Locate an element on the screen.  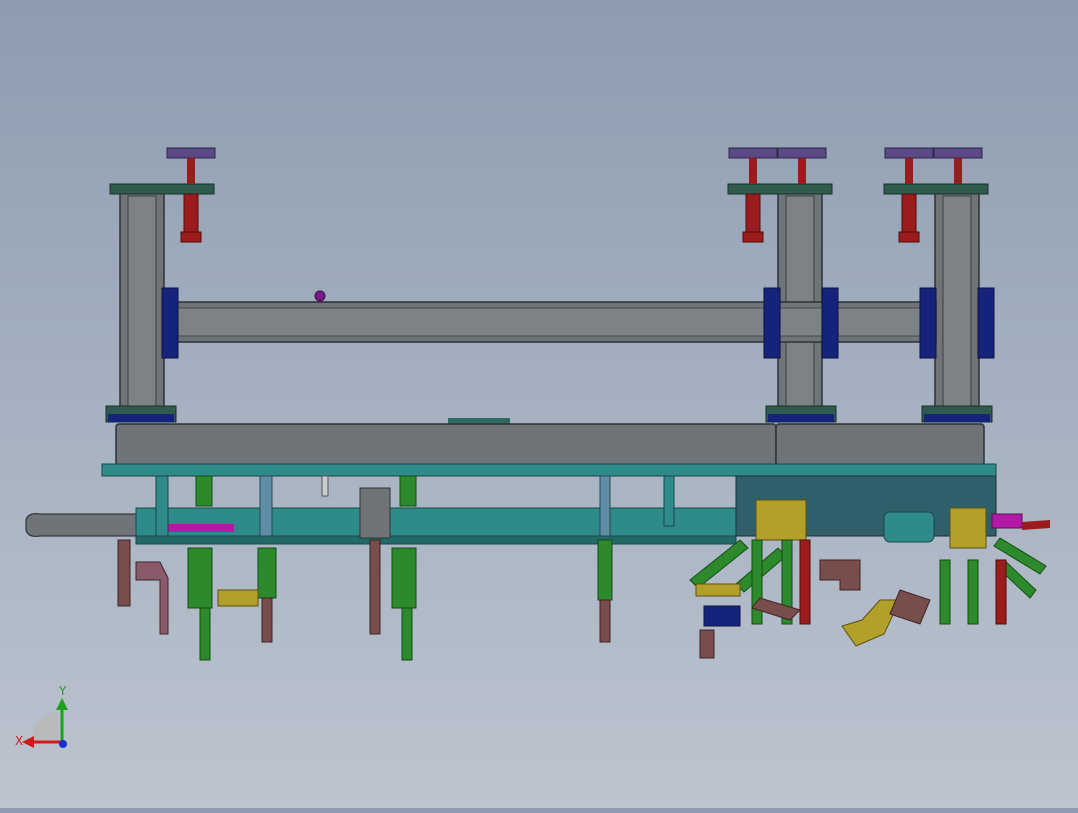
z-axis-dot is located at coordinates (63, 744).